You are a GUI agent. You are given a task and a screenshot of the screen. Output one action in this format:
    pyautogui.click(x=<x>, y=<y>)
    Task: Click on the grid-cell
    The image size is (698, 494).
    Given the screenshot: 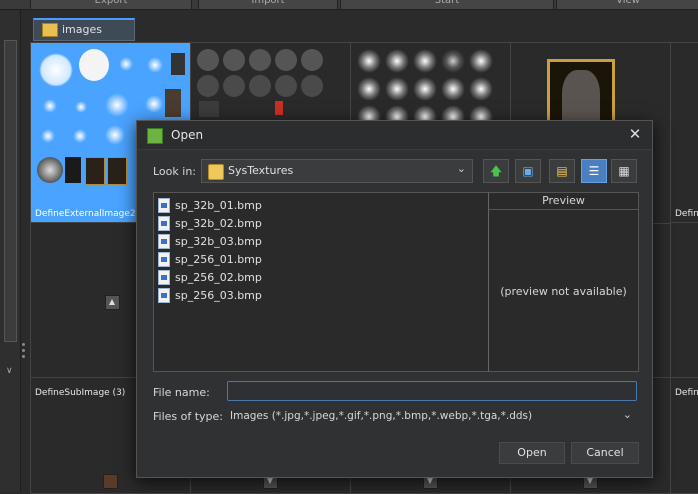 What is the action you would take?
    pyautogui.click(x=684, y=300)
    